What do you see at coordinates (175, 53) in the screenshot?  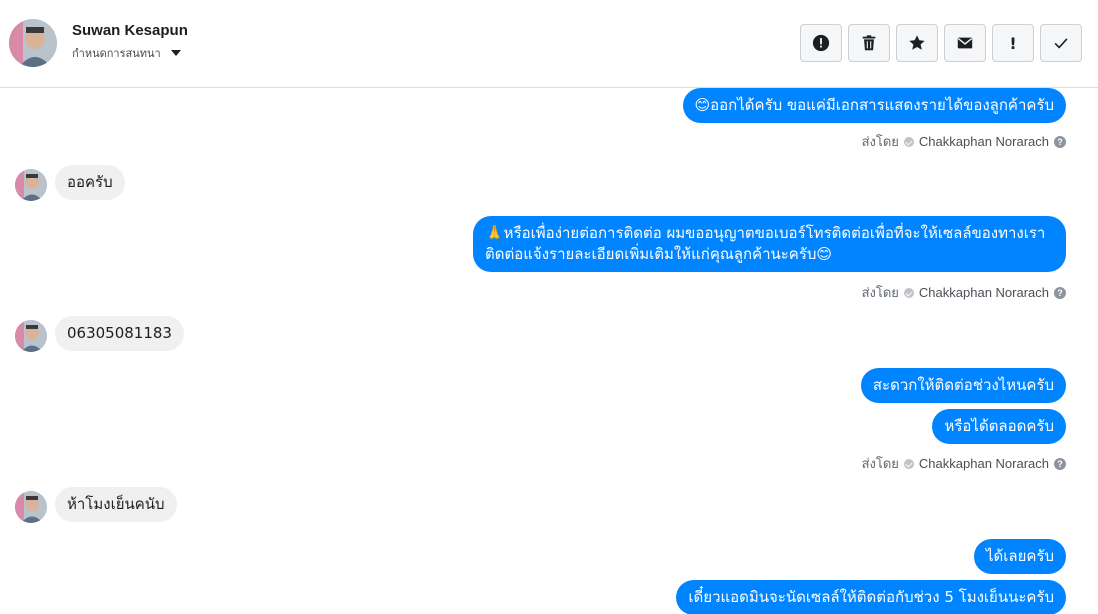 I see `chevron-down-icon` at bounding box center [175, 53].